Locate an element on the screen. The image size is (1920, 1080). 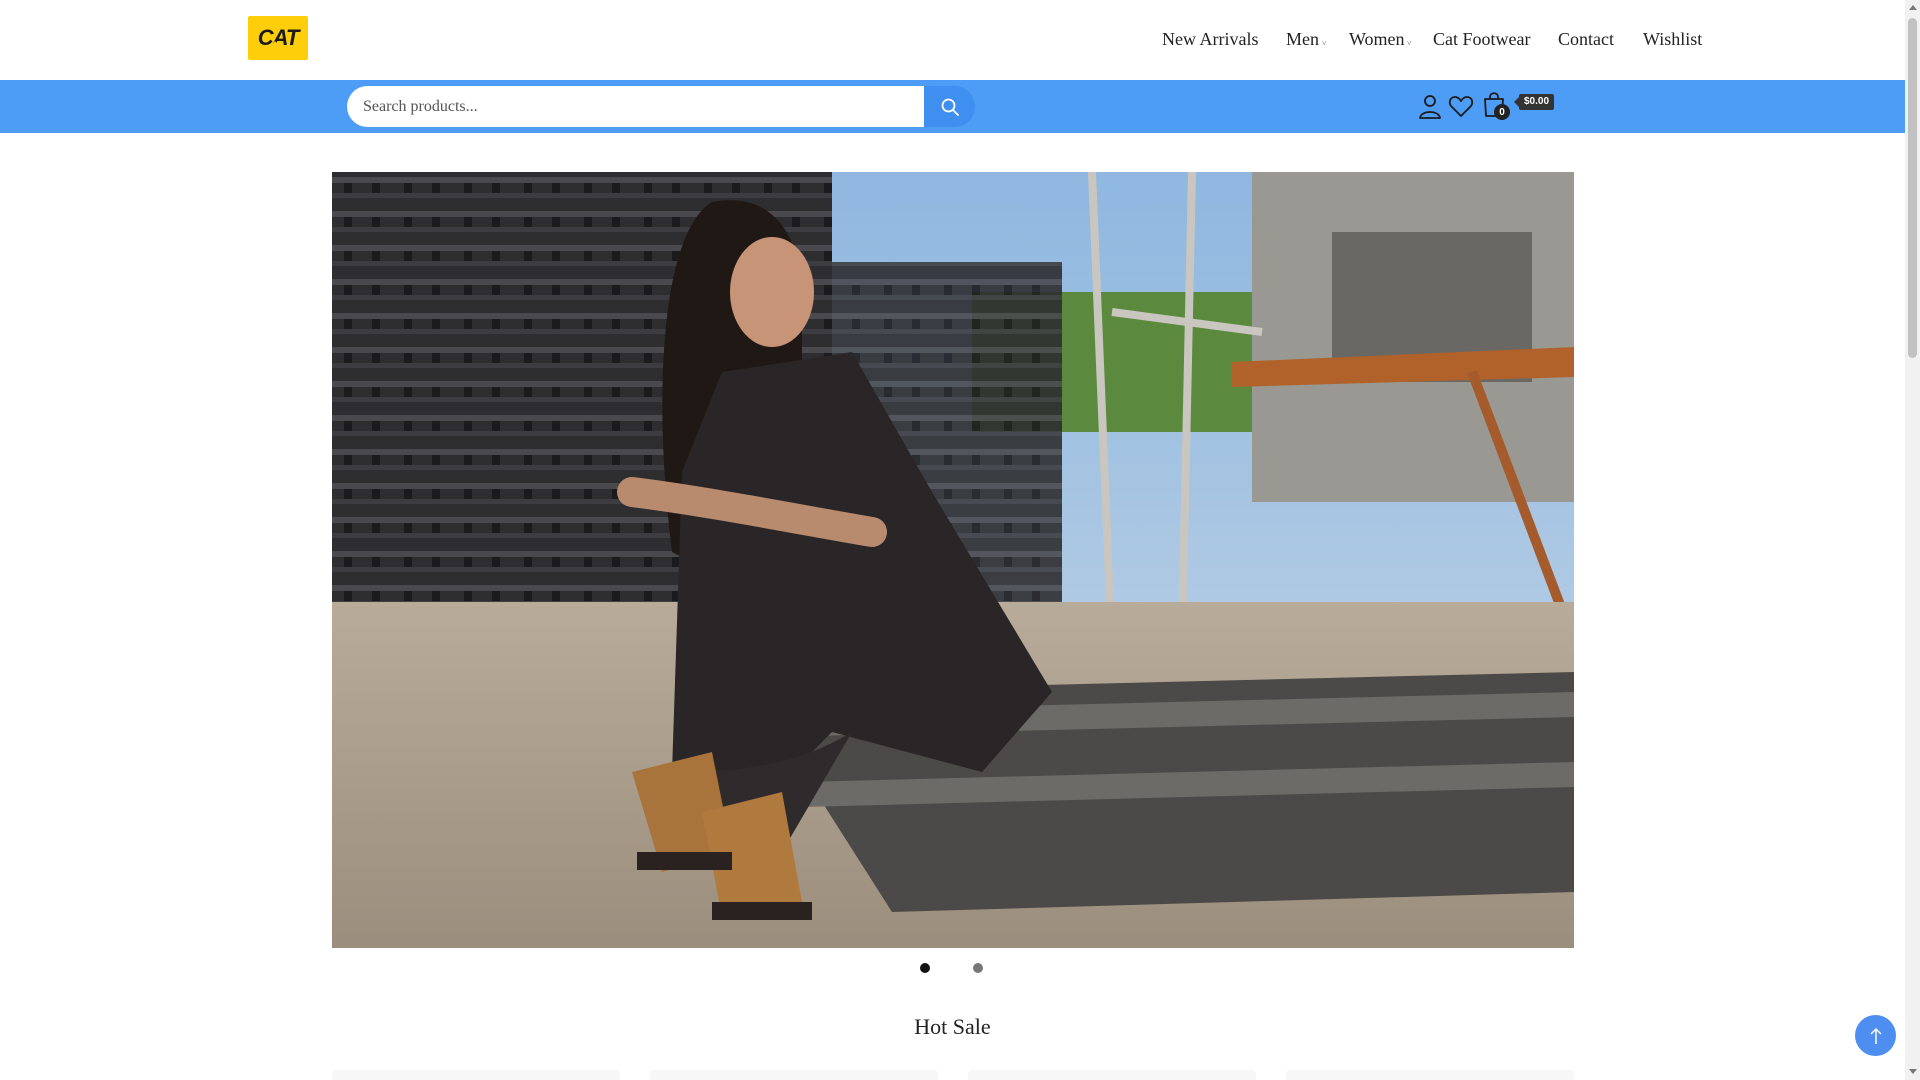
user-icon is located at coordinates (1430, 106).